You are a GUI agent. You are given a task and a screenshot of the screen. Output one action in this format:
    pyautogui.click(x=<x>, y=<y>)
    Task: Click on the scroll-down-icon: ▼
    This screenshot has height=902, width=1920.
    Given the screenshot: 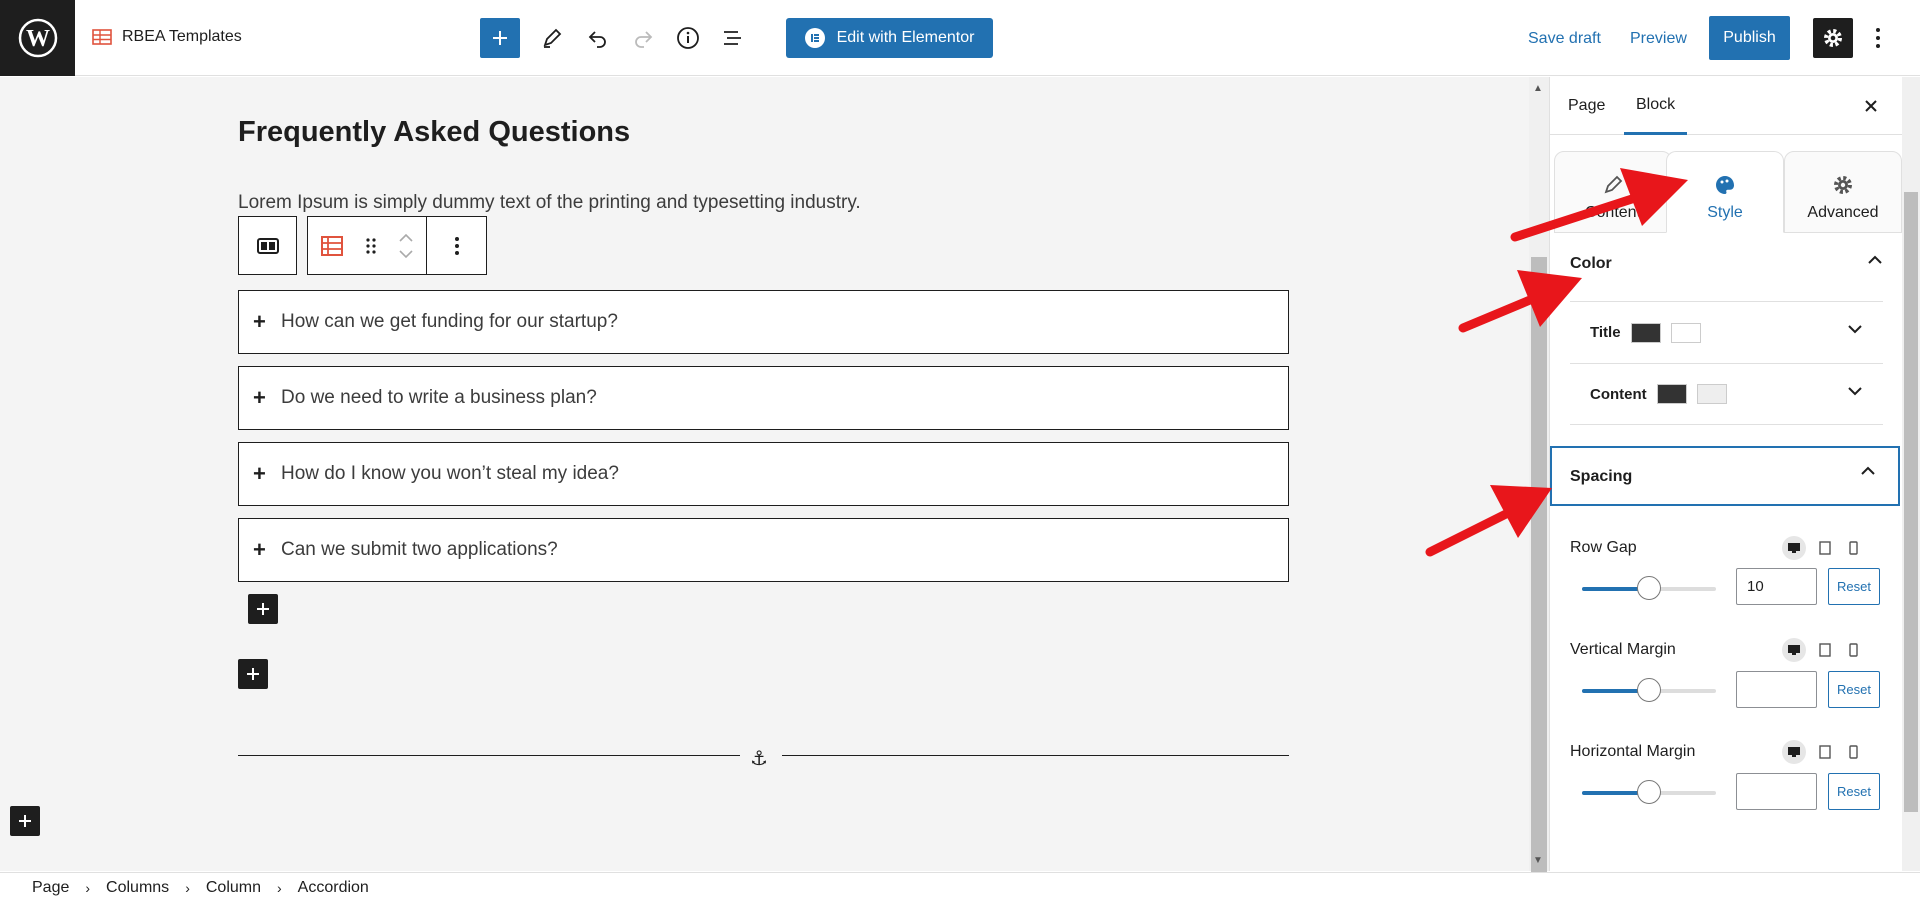 What is the action you would take?
    pyautogui.click(x=1538, y=860)
    